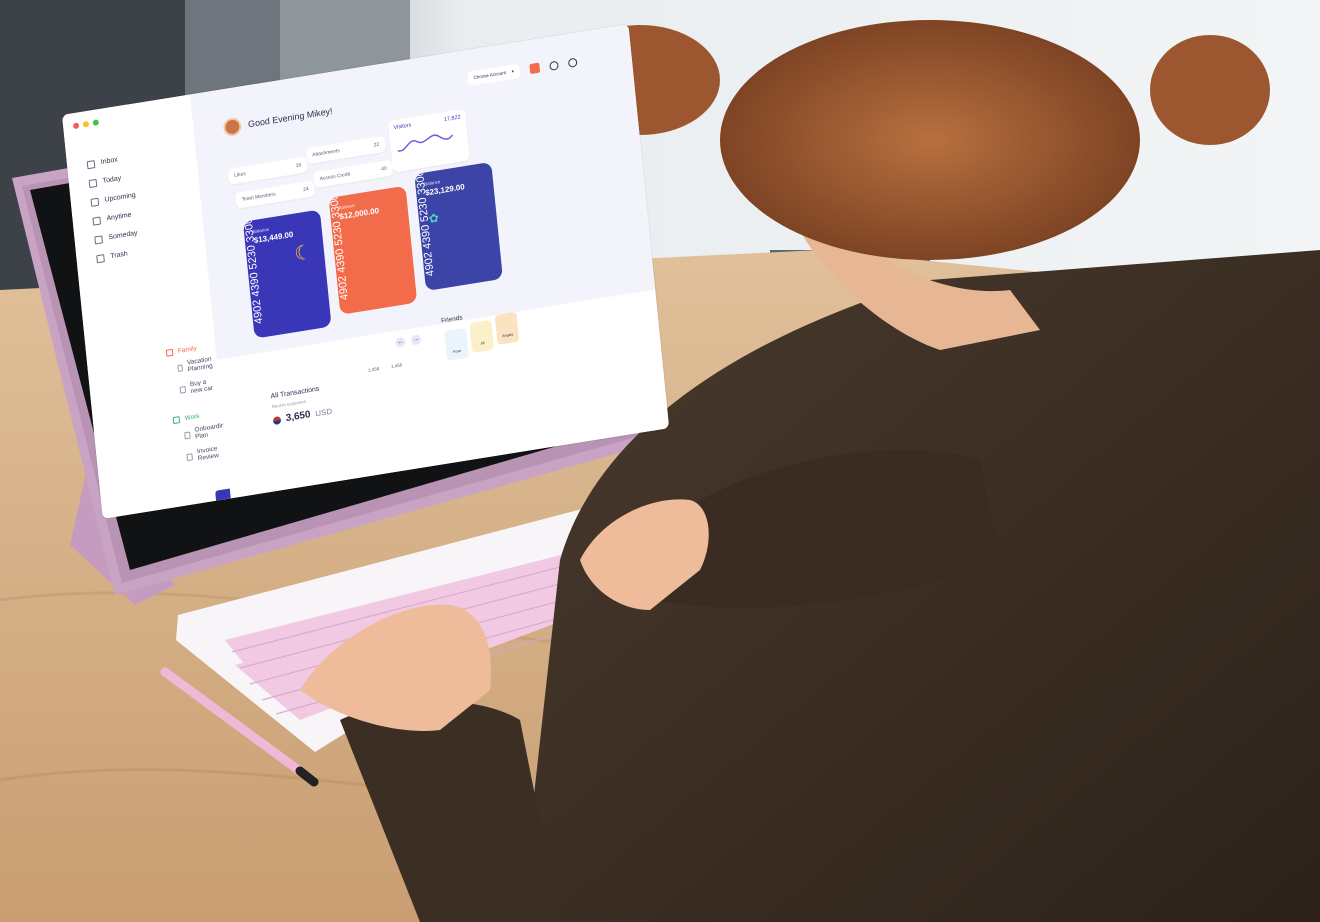  What do you see at coordinates (400, 342) in the screenshot?
I see `arrow-left-icon: ←` at bounding box center [400, 342].